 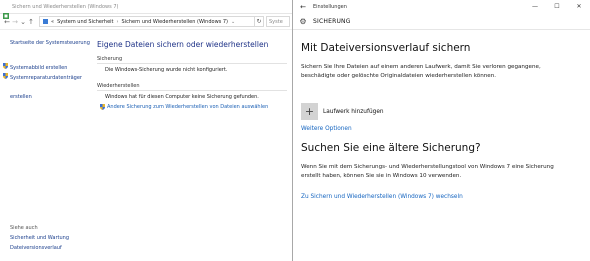 I want to click on search-placeholder: Syste, so click(x=276, y=21).